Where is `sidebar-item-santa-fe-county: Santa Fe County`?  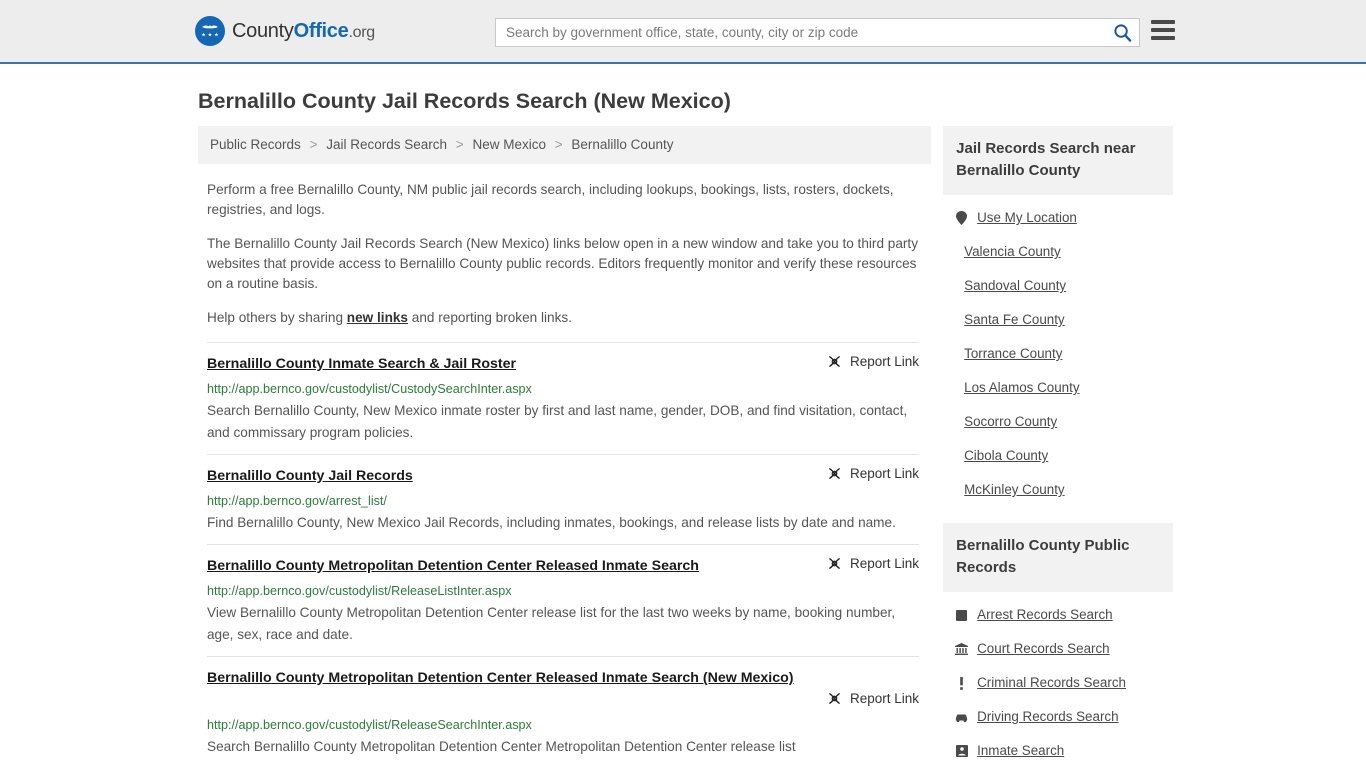 sidebar-item-santa-fe-county: Santa Fe County is located at coordinates (1058, 320).